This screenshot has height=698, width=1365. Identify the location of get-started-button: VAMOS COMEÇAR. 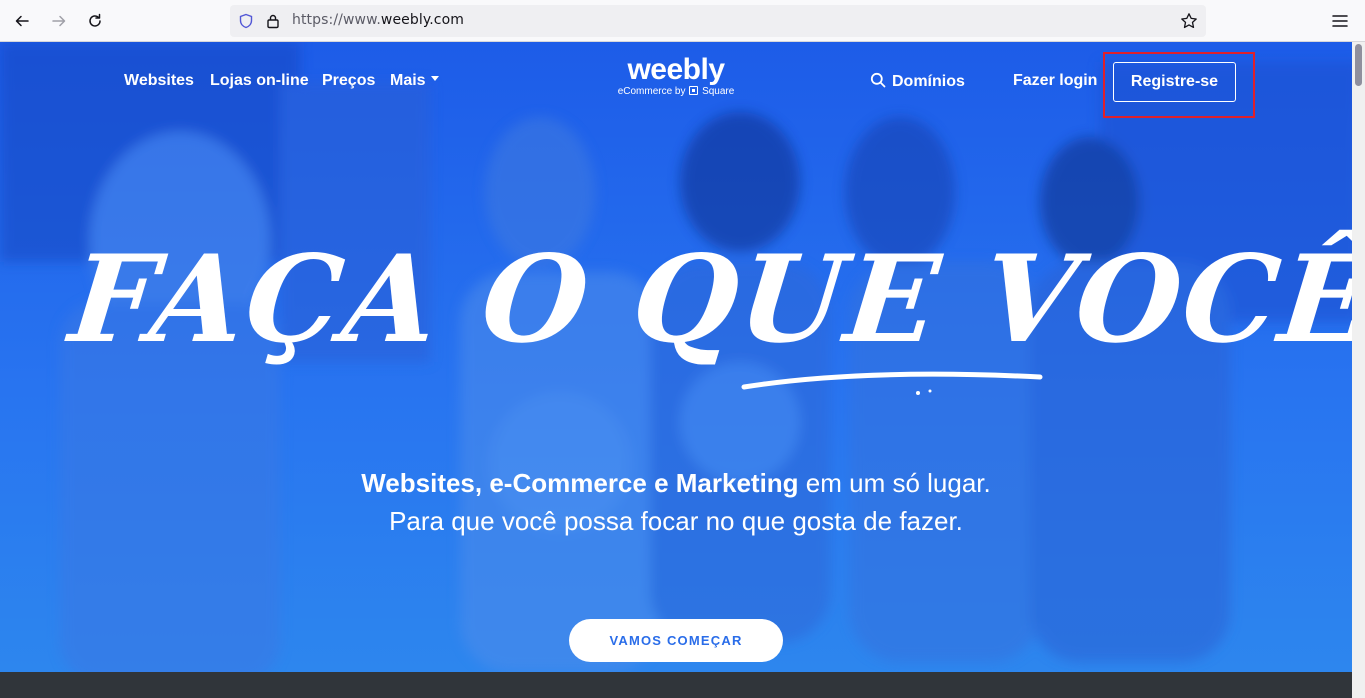
(676, 640).